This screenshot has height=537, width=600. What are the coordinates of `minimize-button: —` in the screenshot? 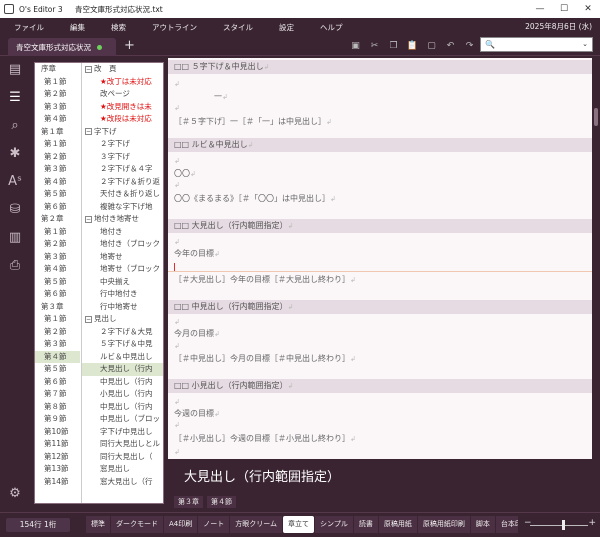 It's located at (540, 9).